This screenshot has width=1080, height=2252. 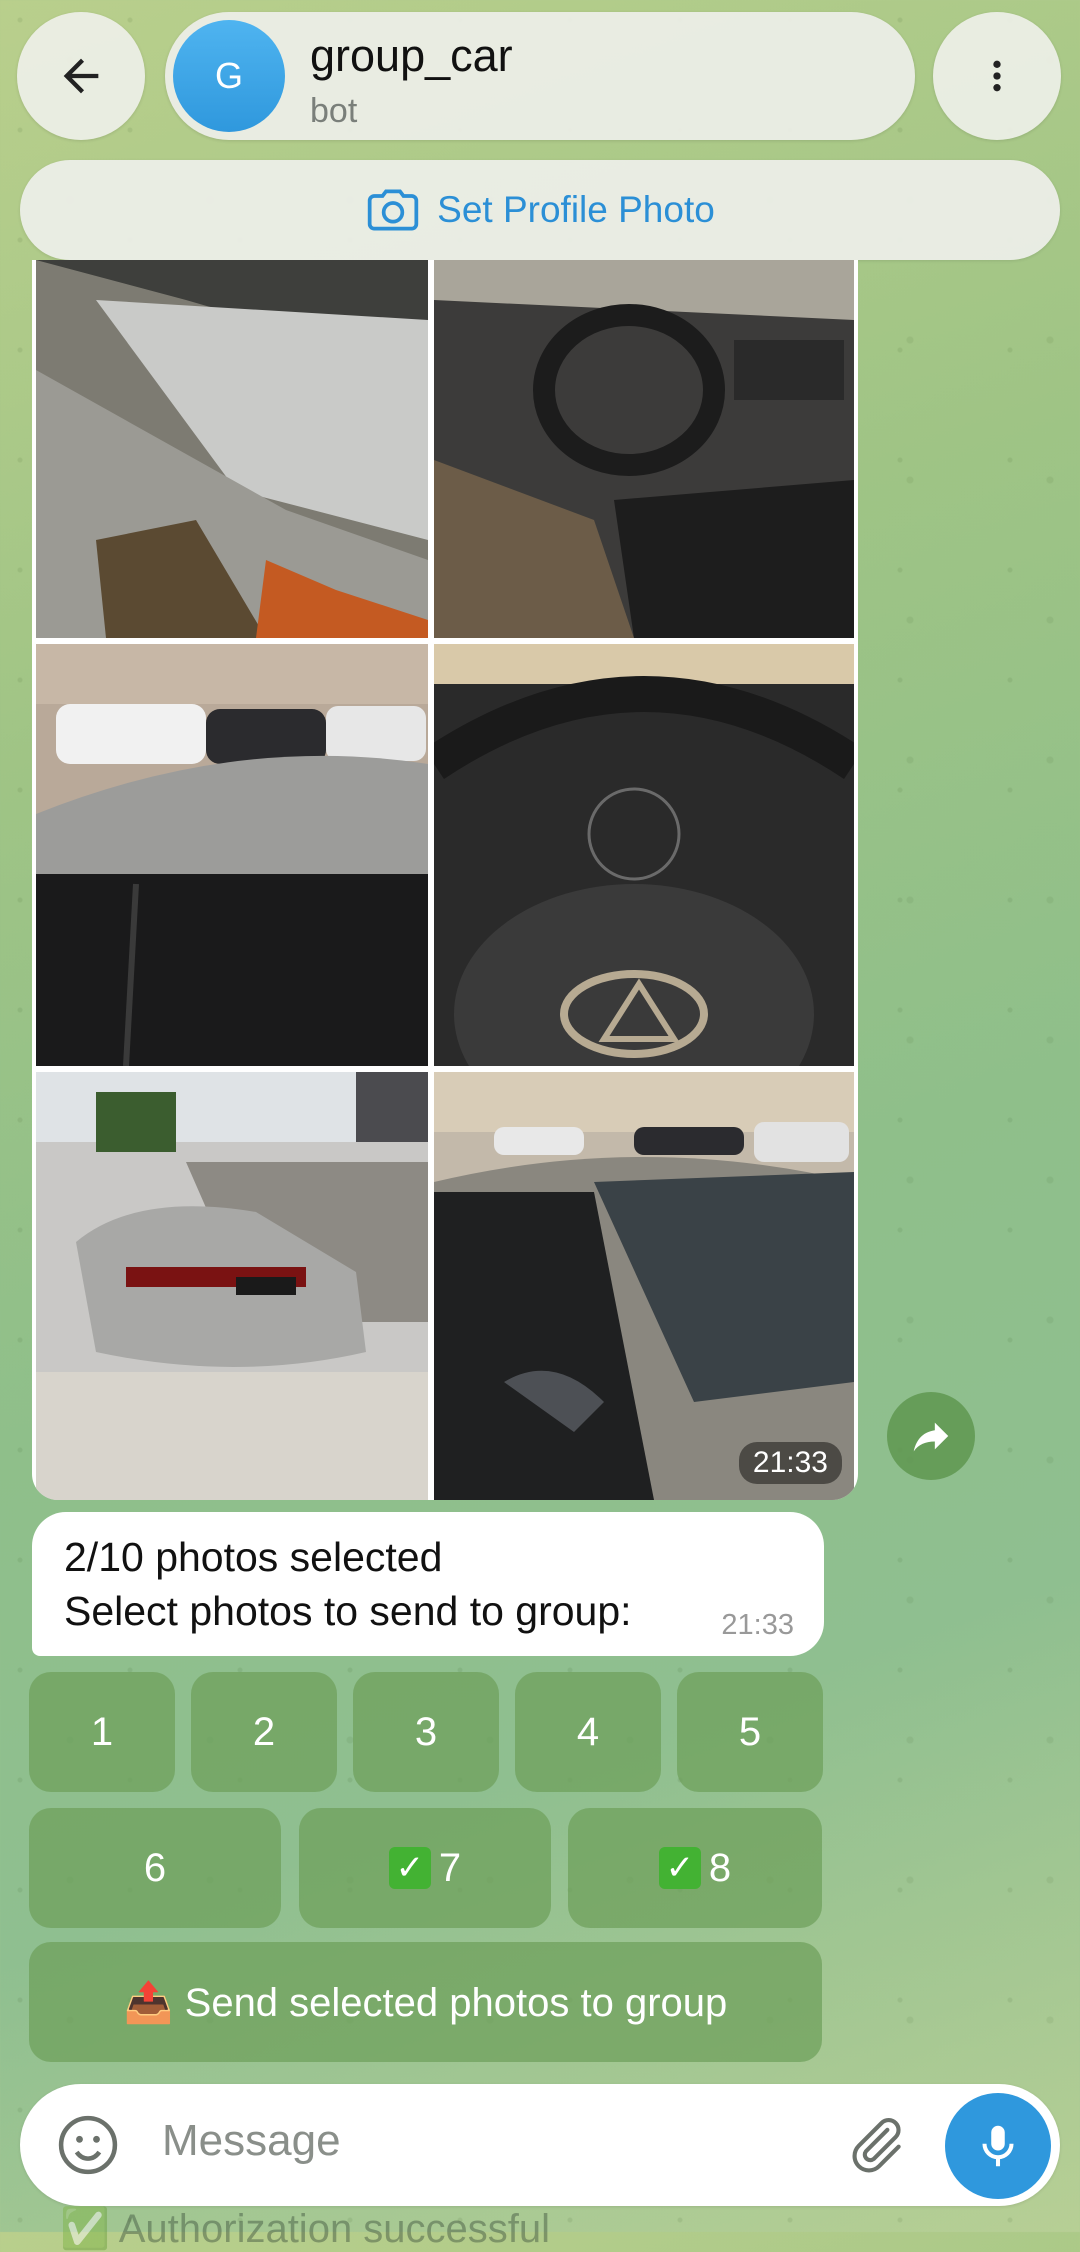 I want to click on emoji-icon, so click(x=88, y=2145).